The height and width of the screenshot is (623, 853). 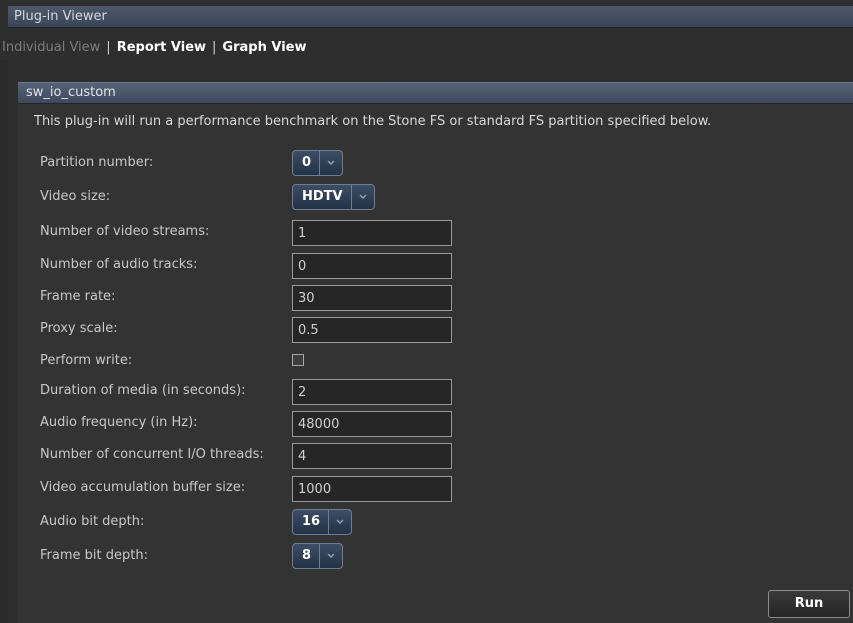 I want to click on audio-bit-depth-value: 16, so click(x=311, y=522).